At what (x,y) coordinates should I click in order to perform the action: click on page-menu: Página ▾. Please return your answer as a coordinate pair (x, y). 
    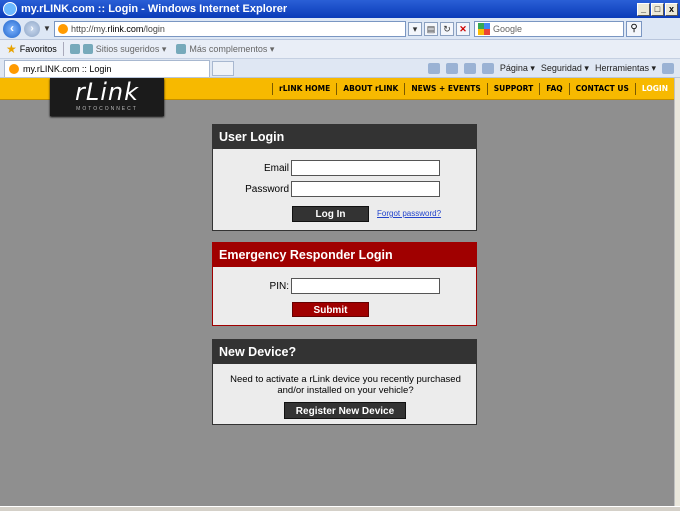
    Looking at the image, I should click on (517, 68).